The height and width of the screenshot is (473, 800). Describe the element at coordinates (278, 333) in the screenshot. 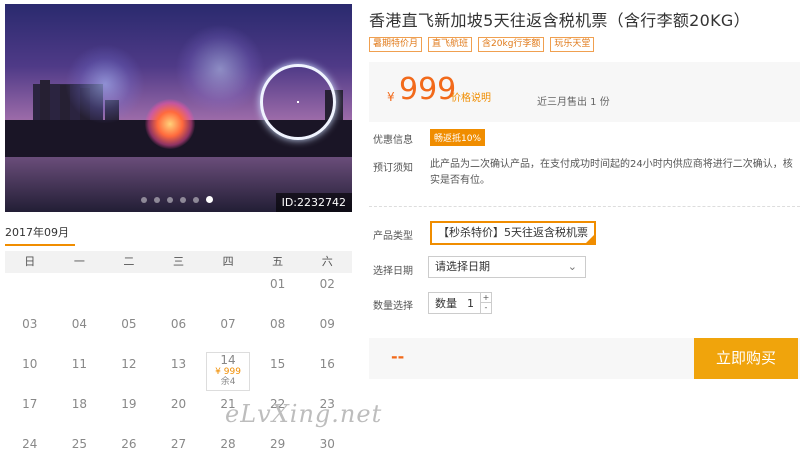

I see `calendar-day: 08` at that location.